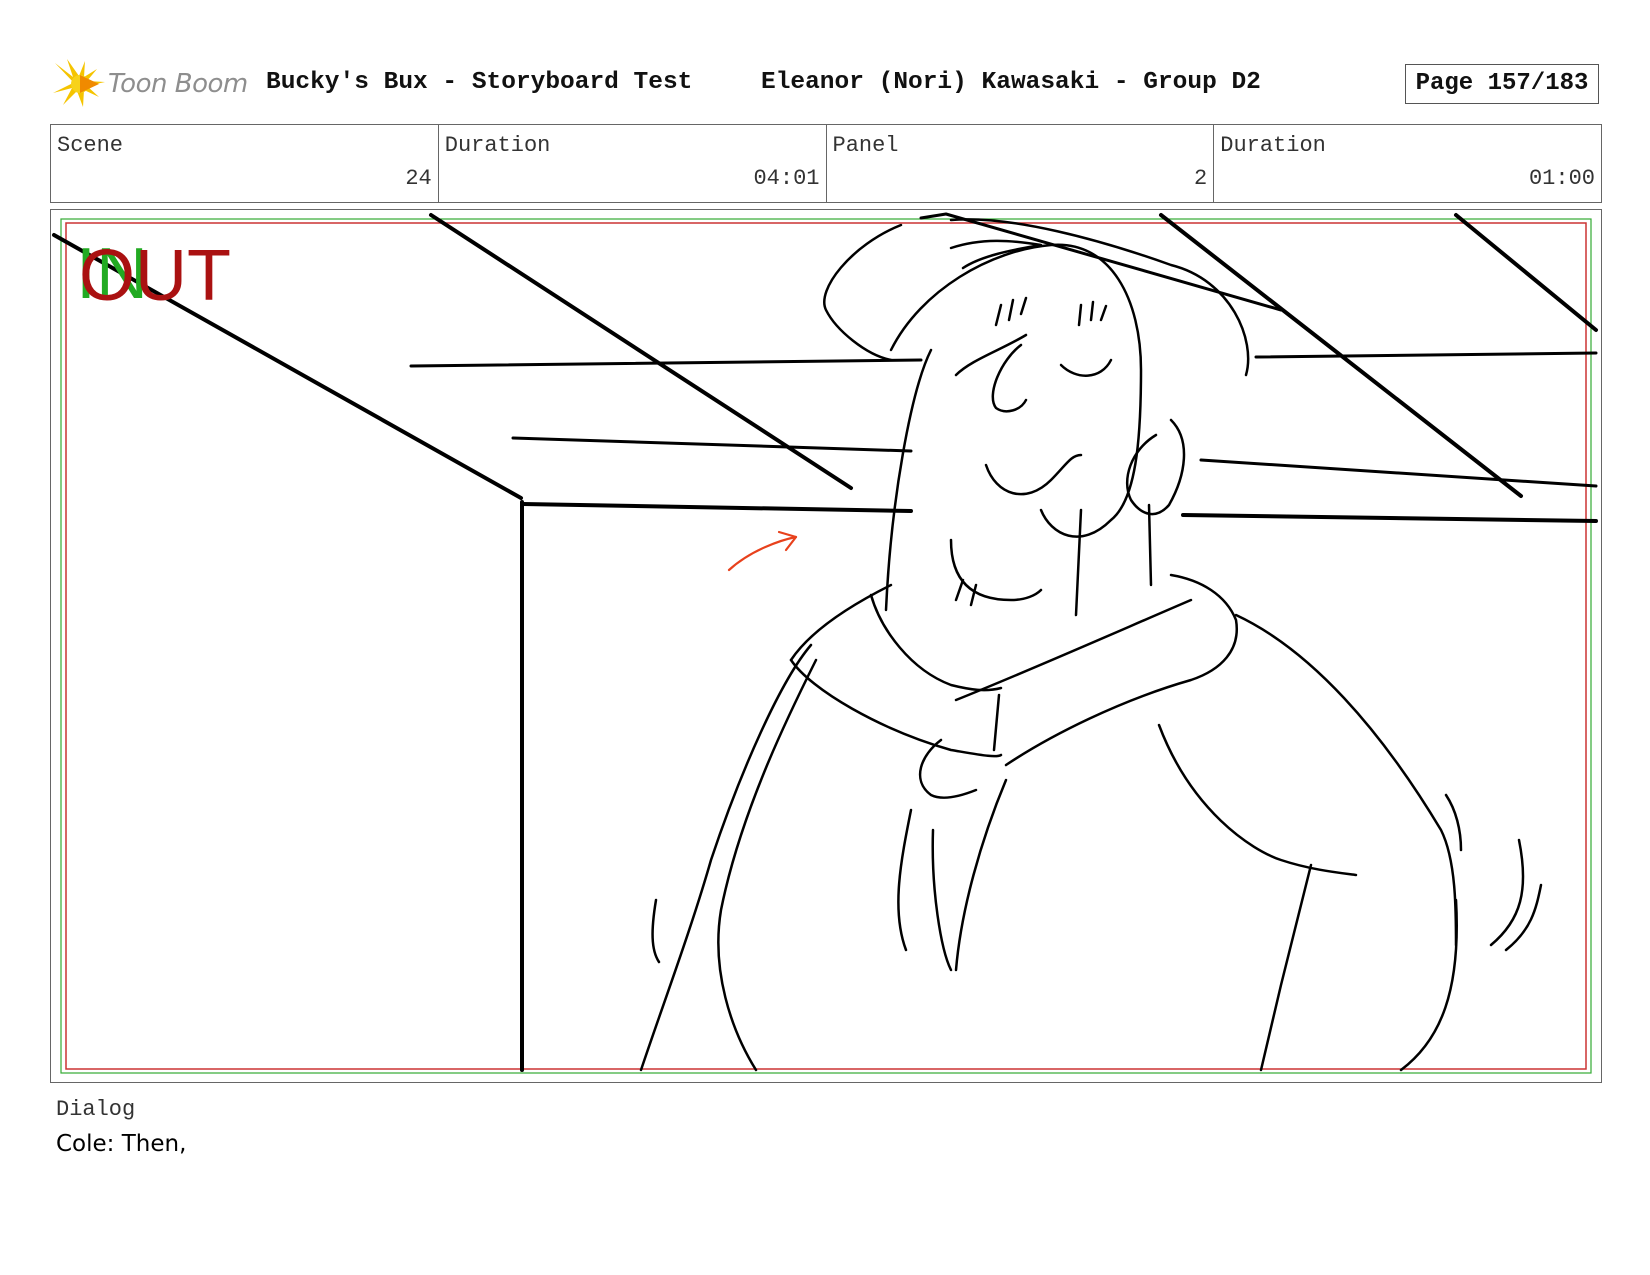 This screenshot has width=1650, height=1275. Describe the element at coordinates (479, 82) in the screenshot. I see `document-title: Bucky's Bux - Storyboard Test` at that location.